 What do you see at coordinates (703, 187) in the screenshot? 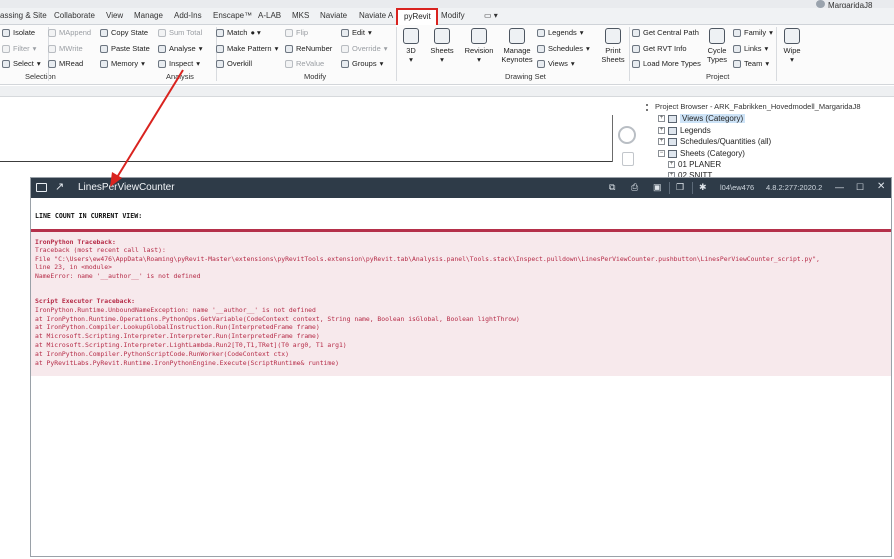
I see `debug-icon: ✱` at bounding box center [703, 187].